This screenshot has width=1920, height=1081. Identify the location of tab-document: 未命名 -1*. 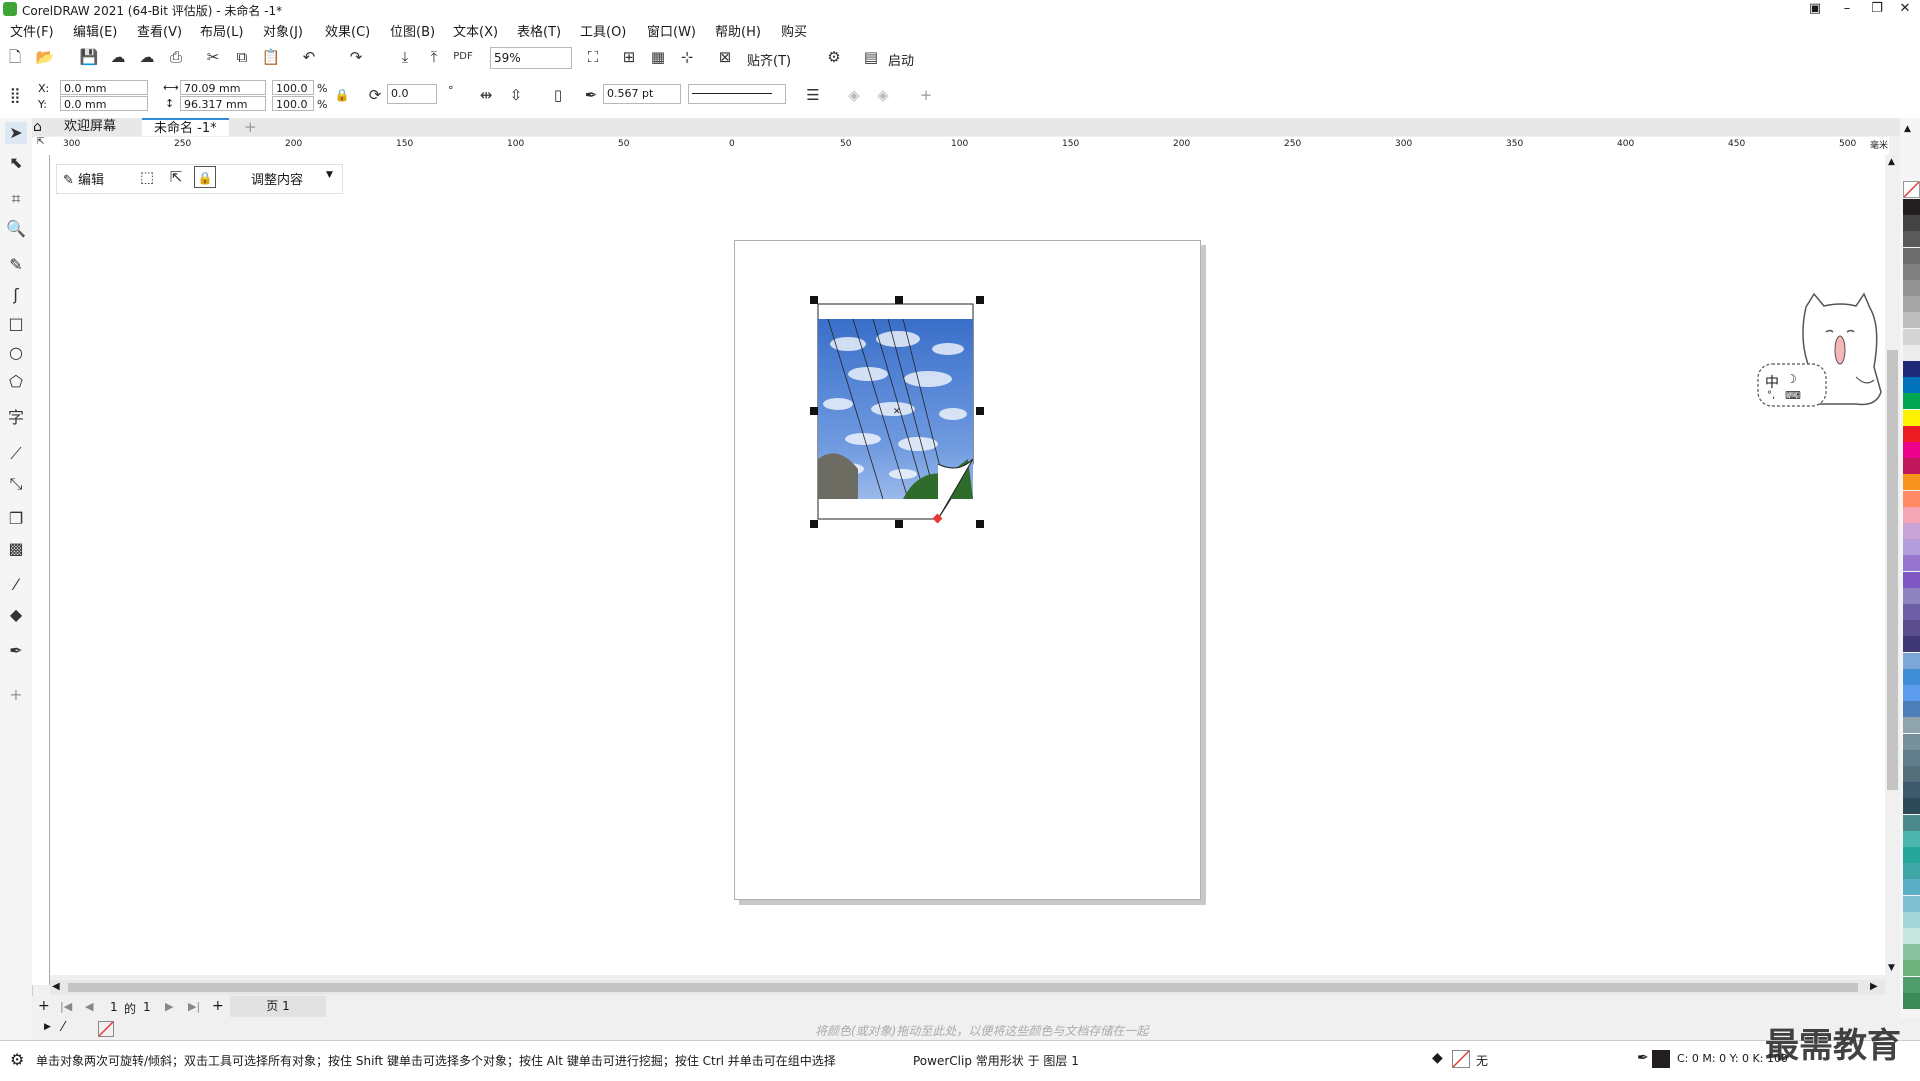
(185, 127).